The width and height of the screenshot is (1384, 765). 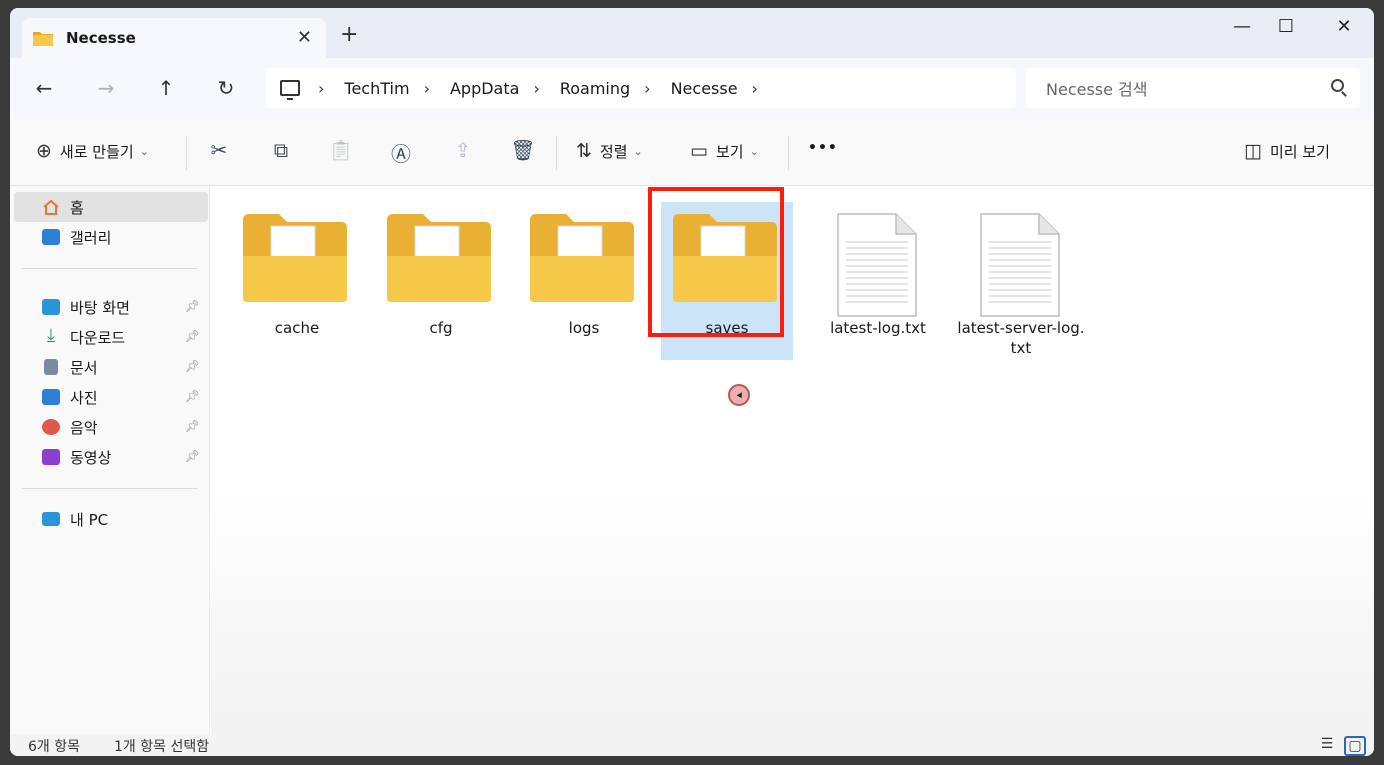 I want to click on cut-icon: ✂, so click(x=219, y=150).